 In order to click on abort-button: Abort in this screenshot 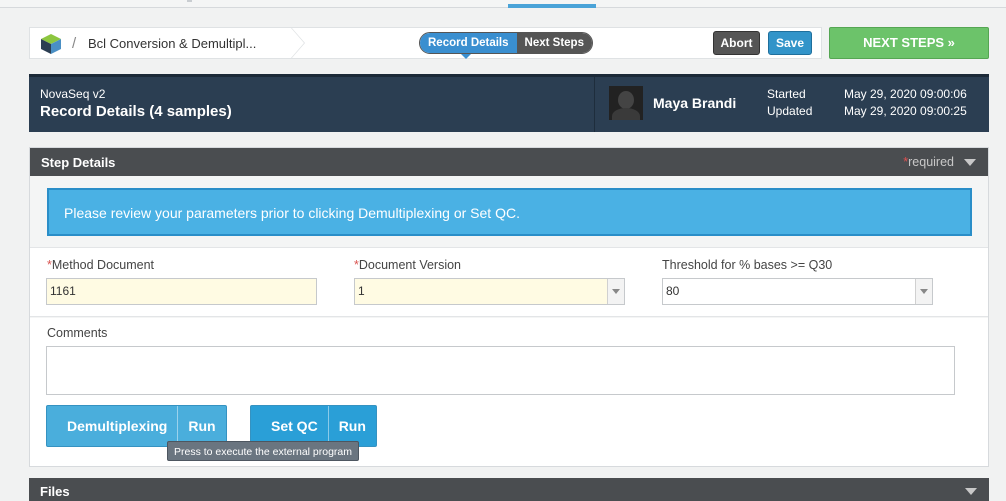, I will do `click(736, 43)`.